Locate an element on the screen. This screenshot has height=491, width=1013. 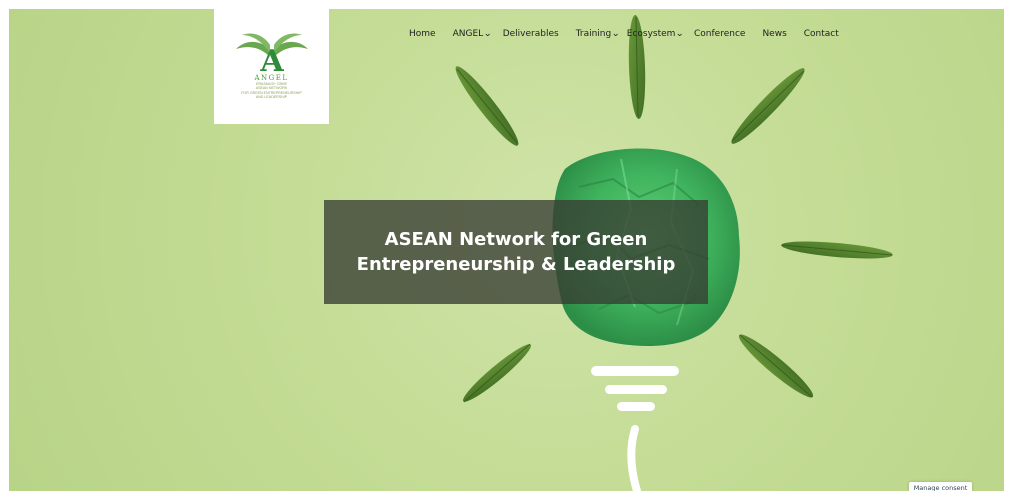
nav-item-label: News is located at coordinates (774, 34).